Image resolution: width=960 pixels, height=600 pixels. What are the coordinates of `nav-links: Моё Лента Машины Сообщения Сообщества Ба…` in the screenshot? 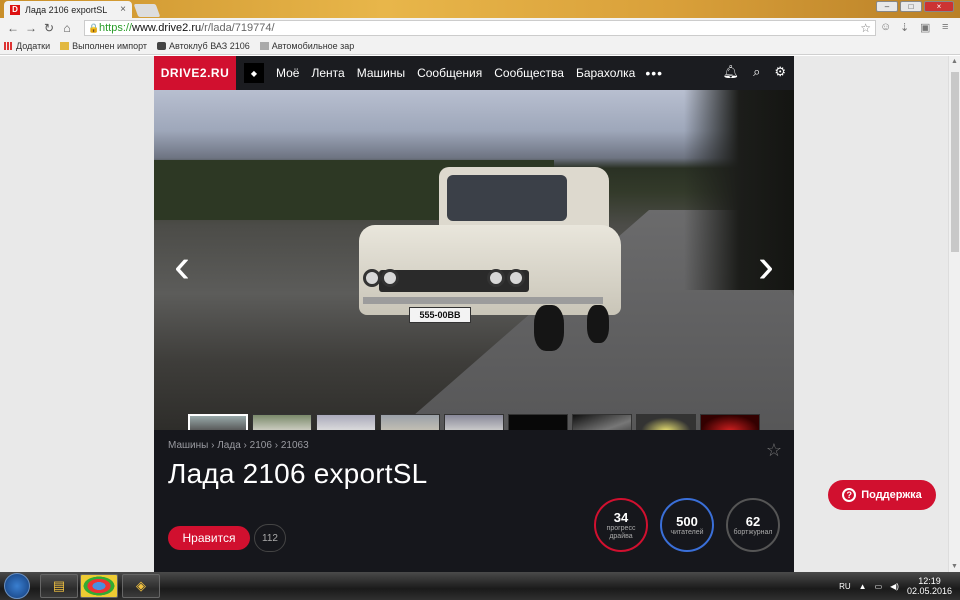 It's located at (455, 73).